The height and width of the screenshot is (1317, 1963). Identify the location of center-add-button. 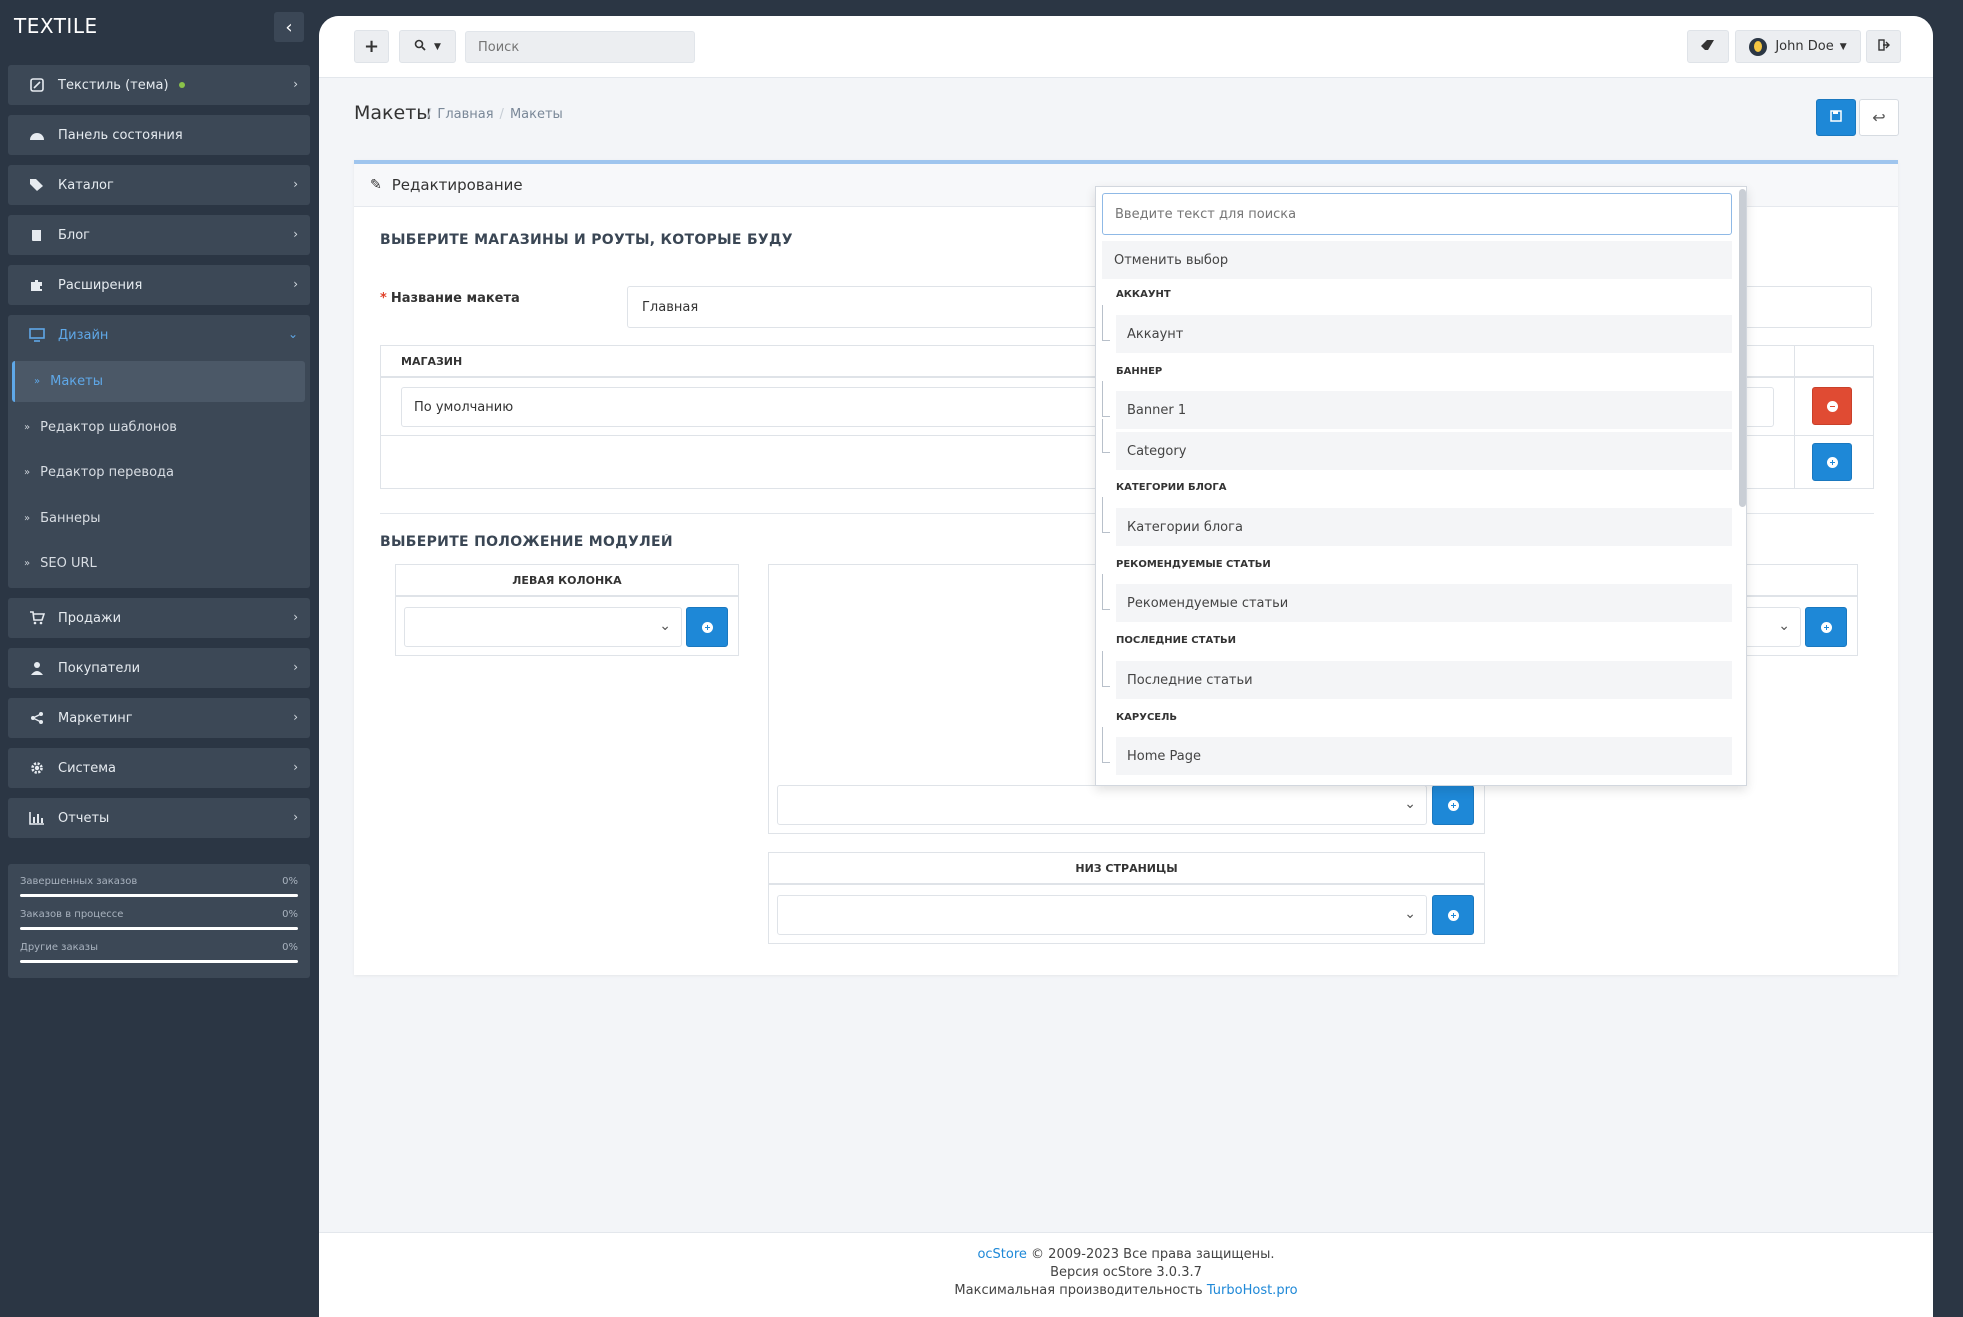
(1453, 805).